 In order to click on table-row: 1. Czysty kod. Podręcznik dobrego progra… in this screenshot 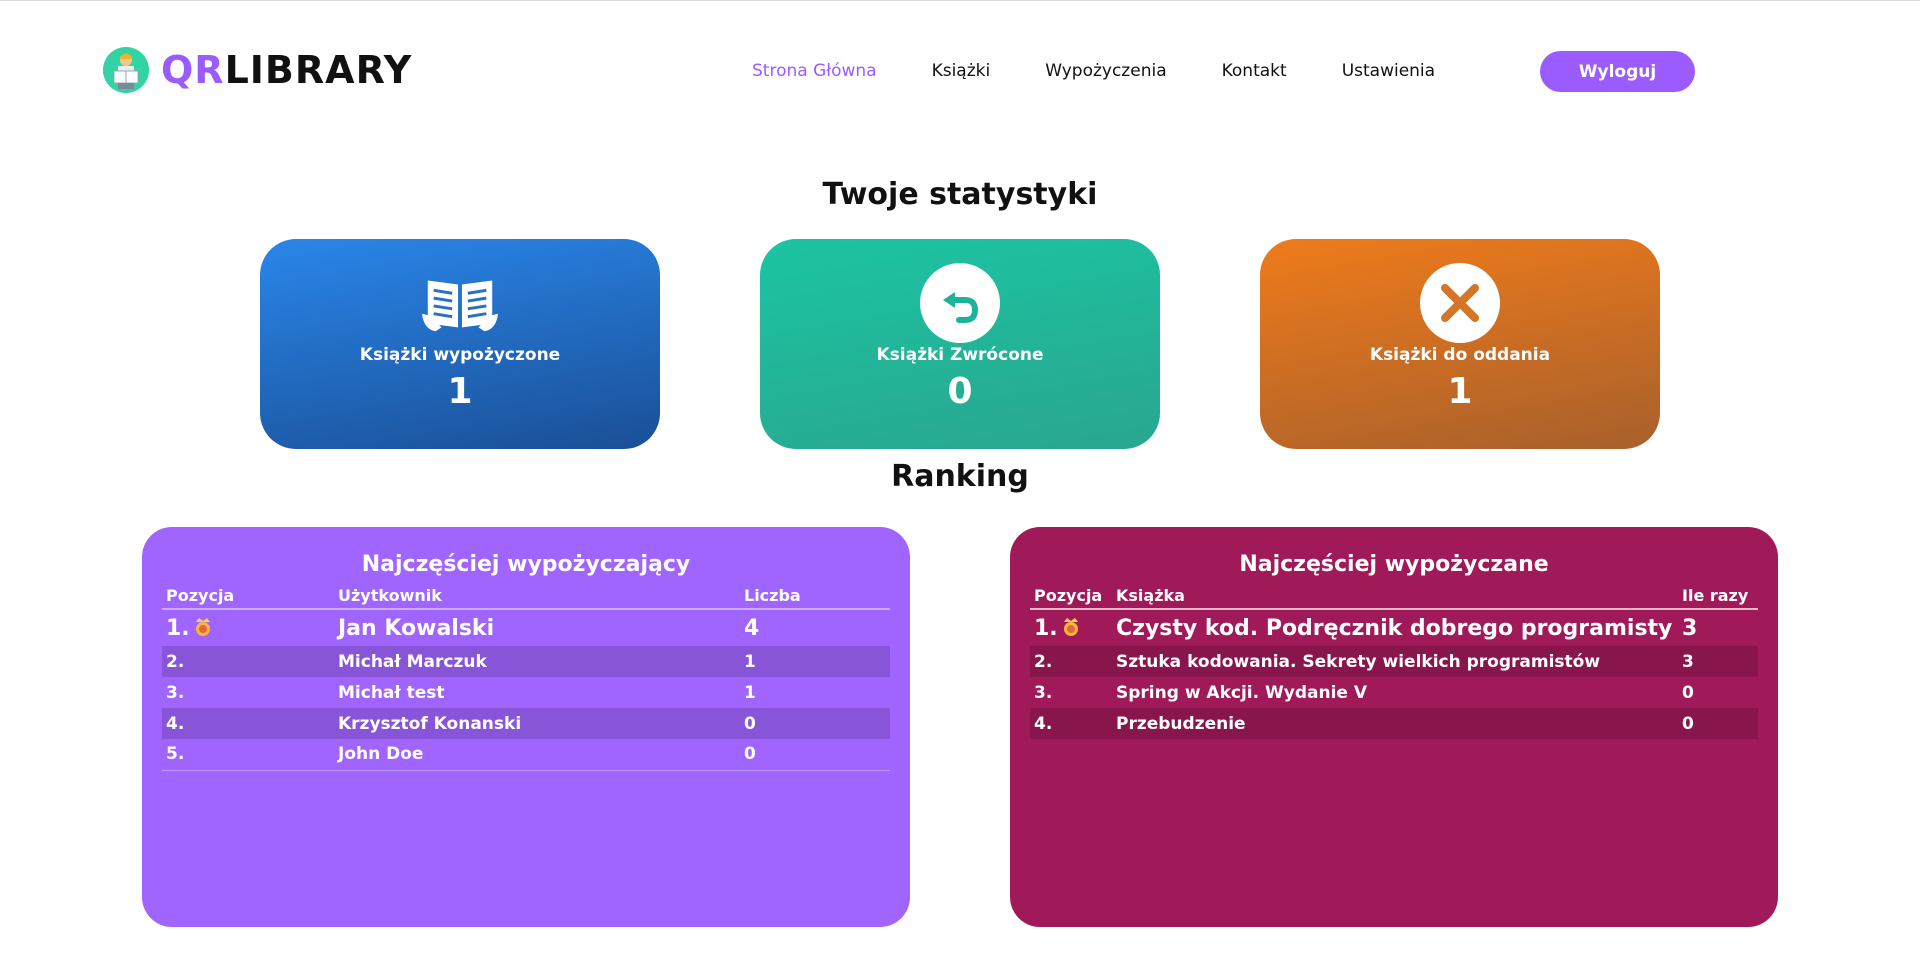, I will do `click(1394, 627)`.